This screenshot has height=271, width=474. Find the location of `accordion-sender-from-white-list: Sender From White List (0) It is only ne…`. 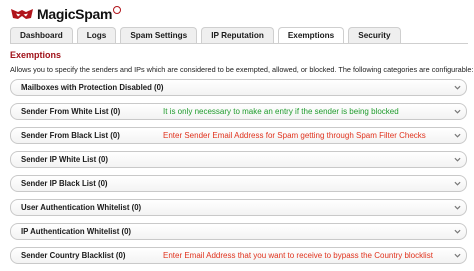

accordion-sender-from-white-list: Sender From White List (0) It is only ne… is located at coordinates (238, 111).